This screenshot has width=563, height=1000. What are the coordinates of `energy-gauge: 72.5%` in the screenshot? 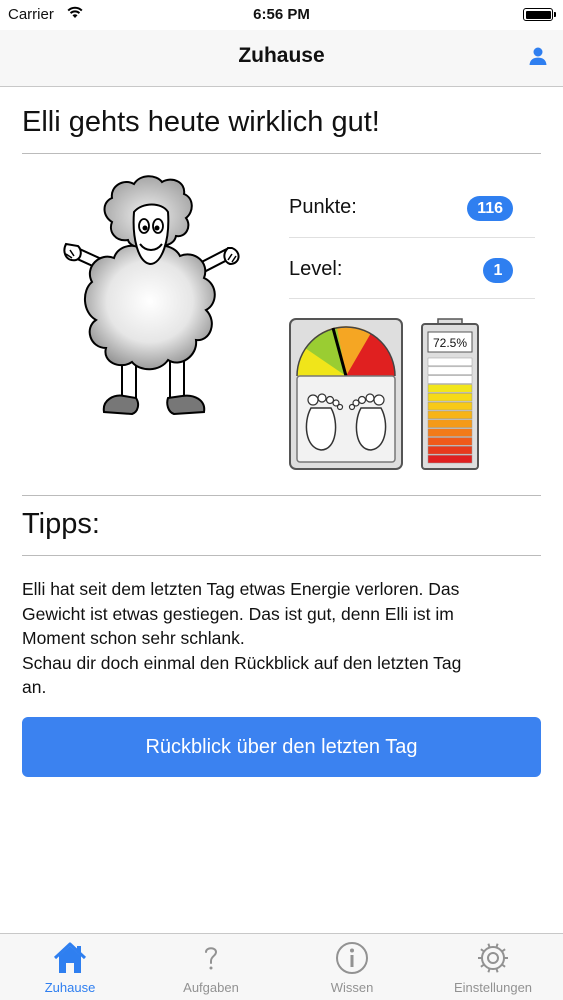 It's located at (450, 394).